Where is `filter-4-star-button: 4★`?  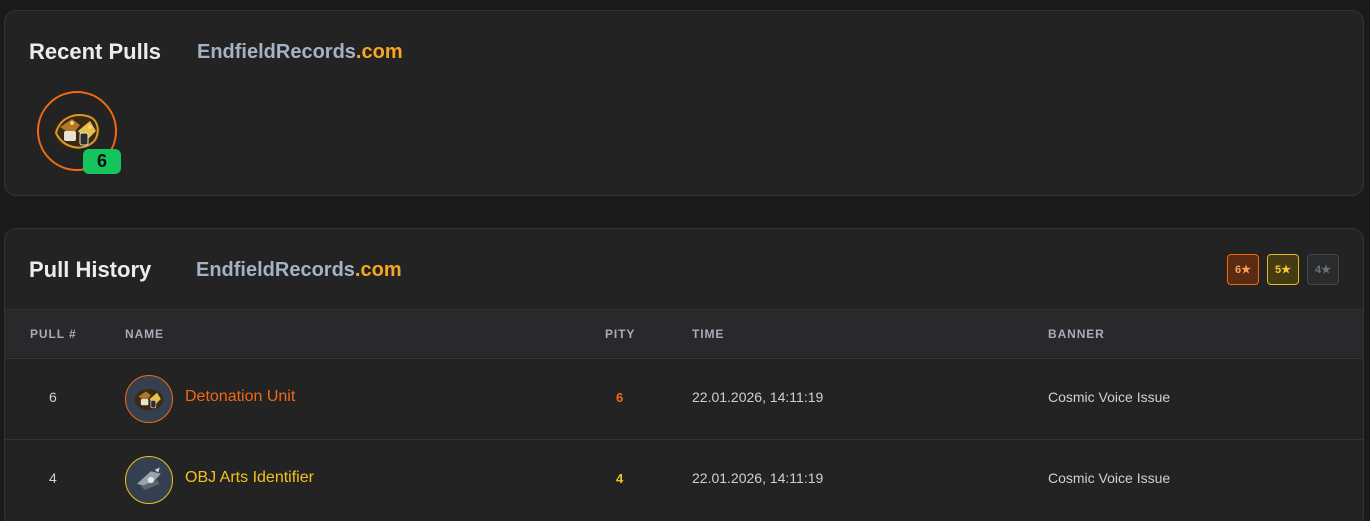 filter-4-star-button: 4★ is located at coordinates (1323, 269).